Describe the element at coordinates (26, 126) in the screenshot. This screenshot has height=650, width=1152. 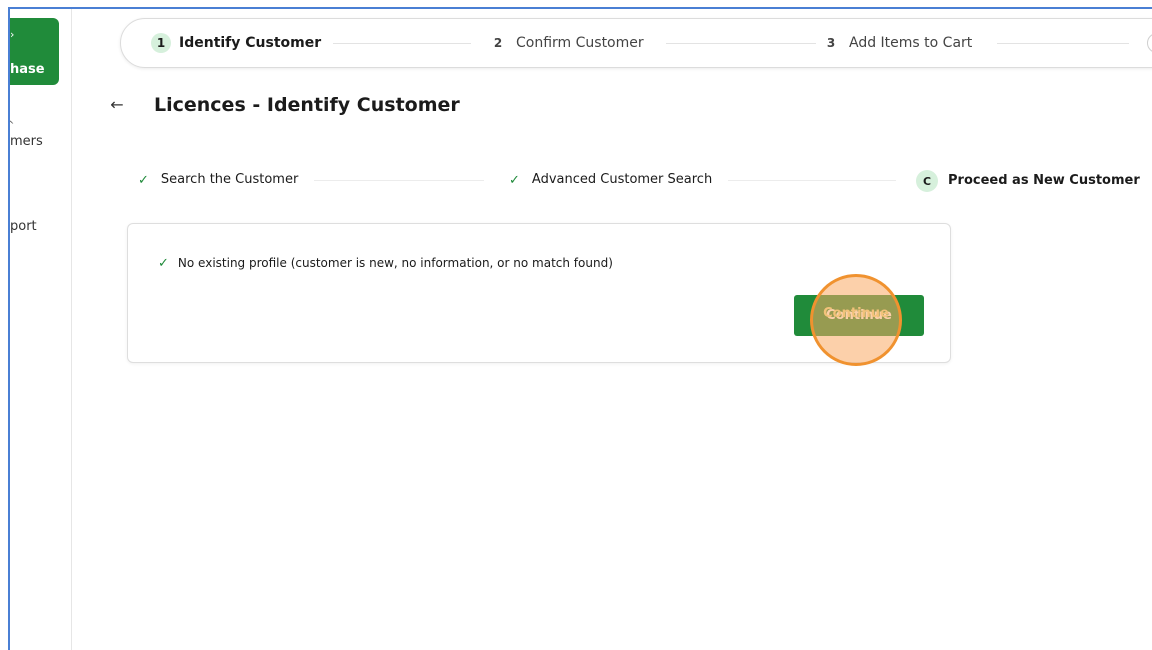
I see `chevron-up-icon: ^` at that location.